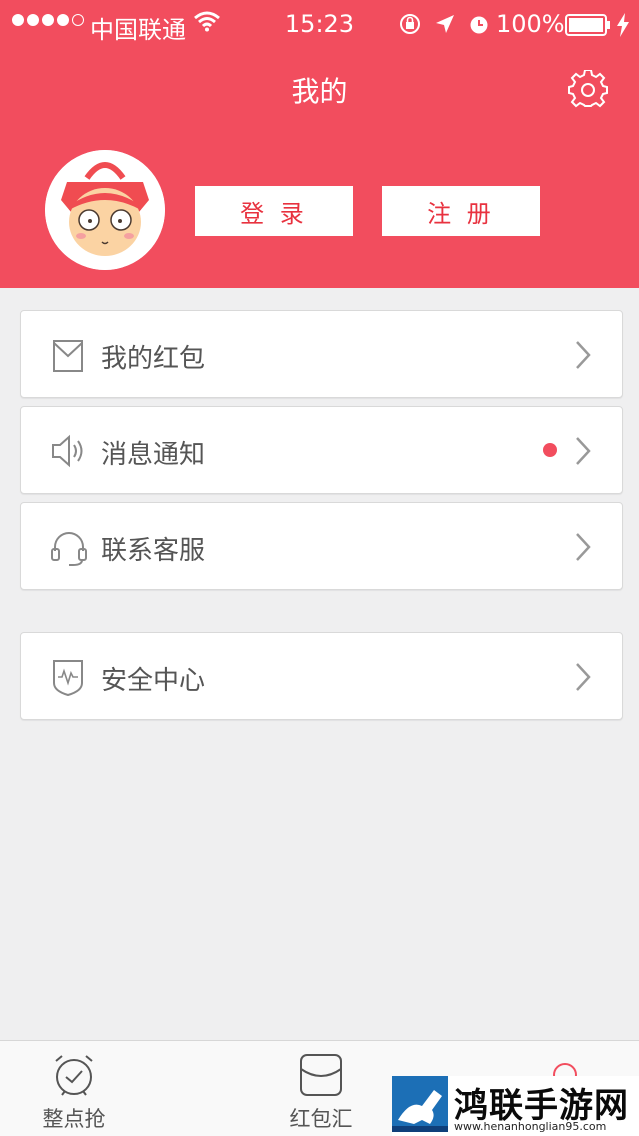 Image resolution: width=639 pixels, height=1136 pixels. I want to click on register-button: 注 册, so click(461, 211).